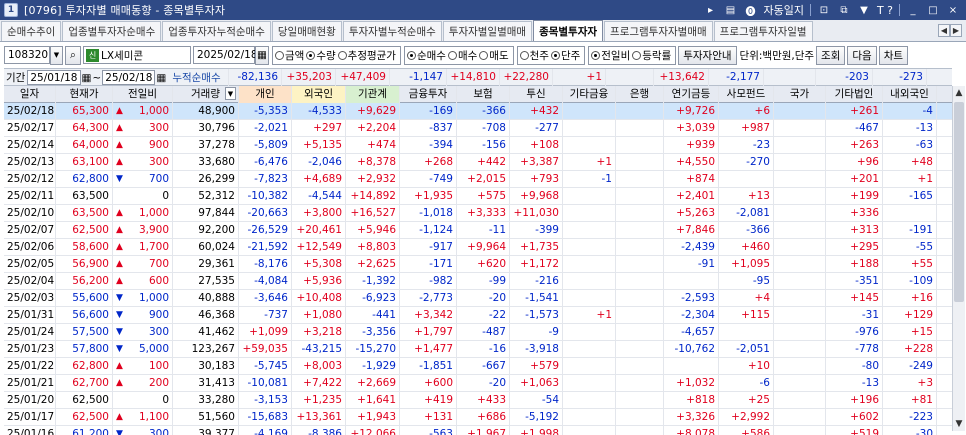 This screenshot has height=435, width=966. I want to click on radio-radio-group4-1: 등락률, so click(651, 55).